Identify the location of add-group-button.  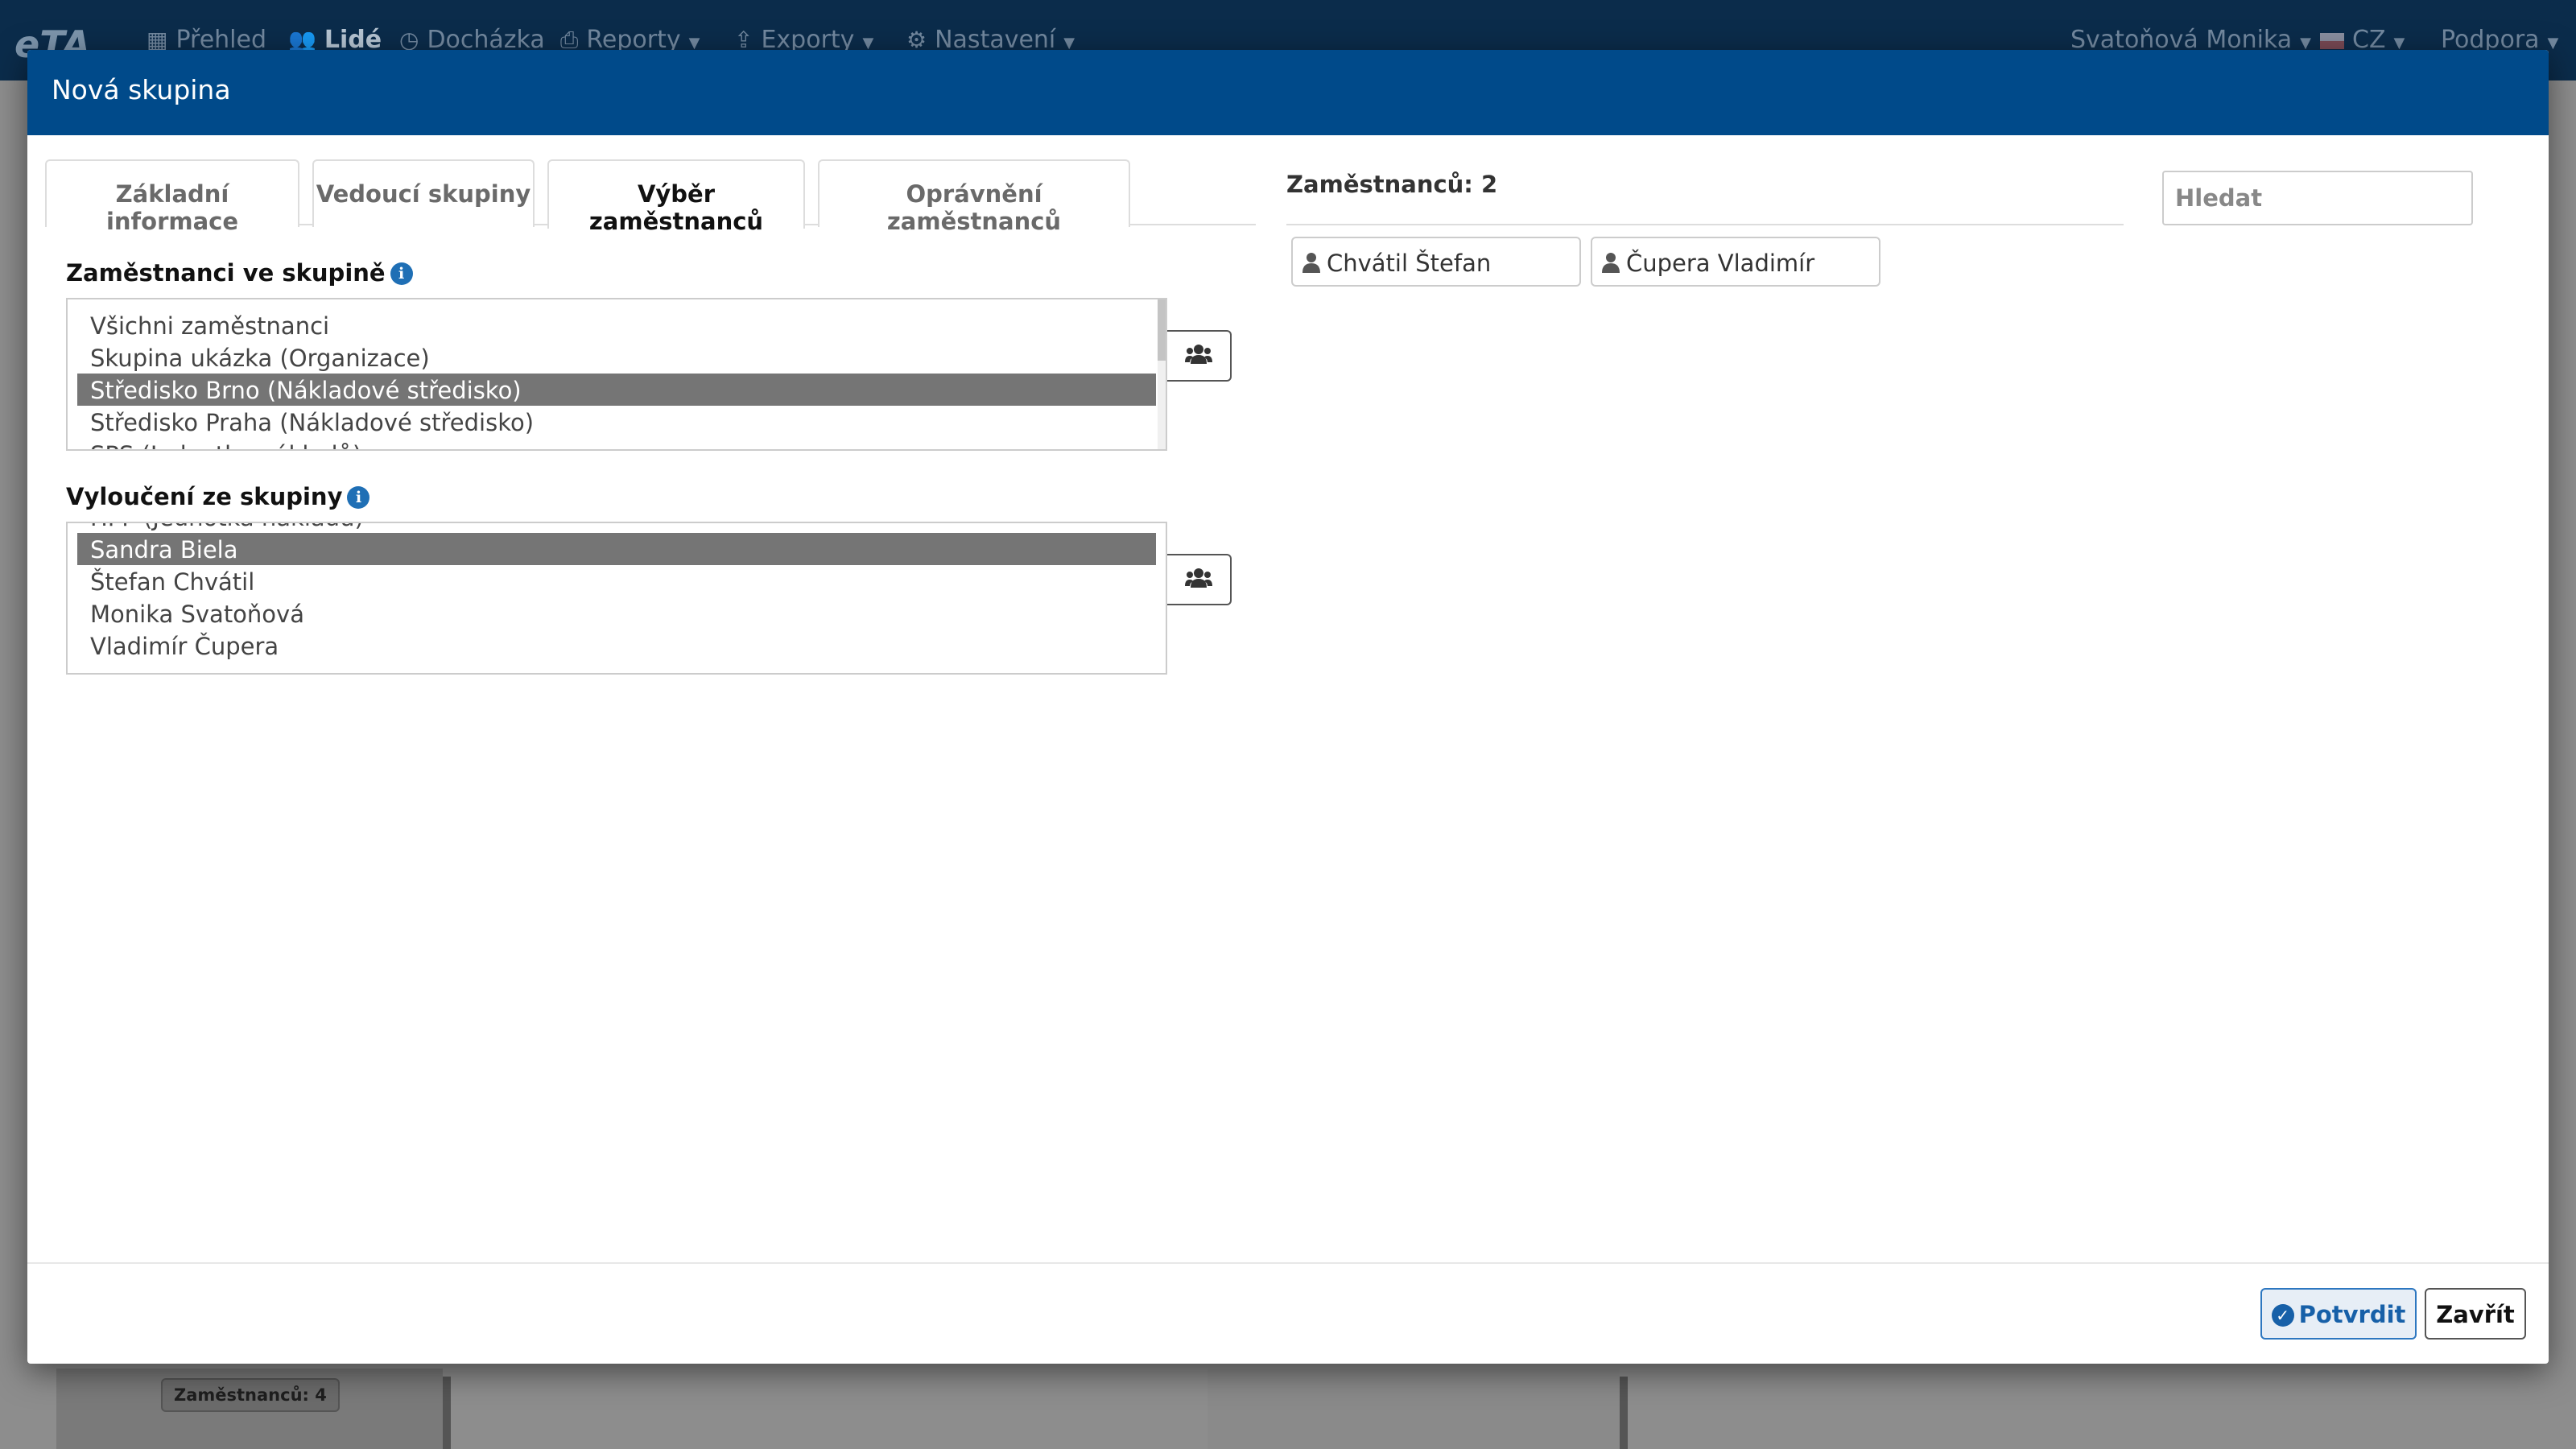
(1199, 356).